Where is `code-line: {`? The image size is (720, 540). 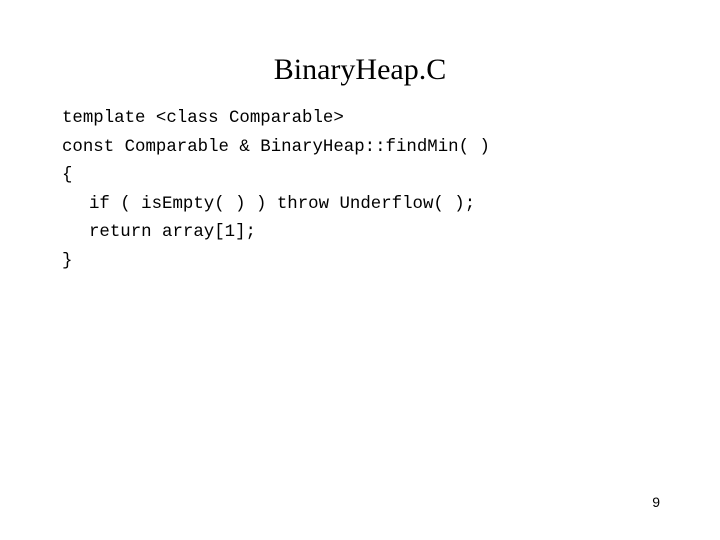
code-line: { is located at coordinates (67, 175).